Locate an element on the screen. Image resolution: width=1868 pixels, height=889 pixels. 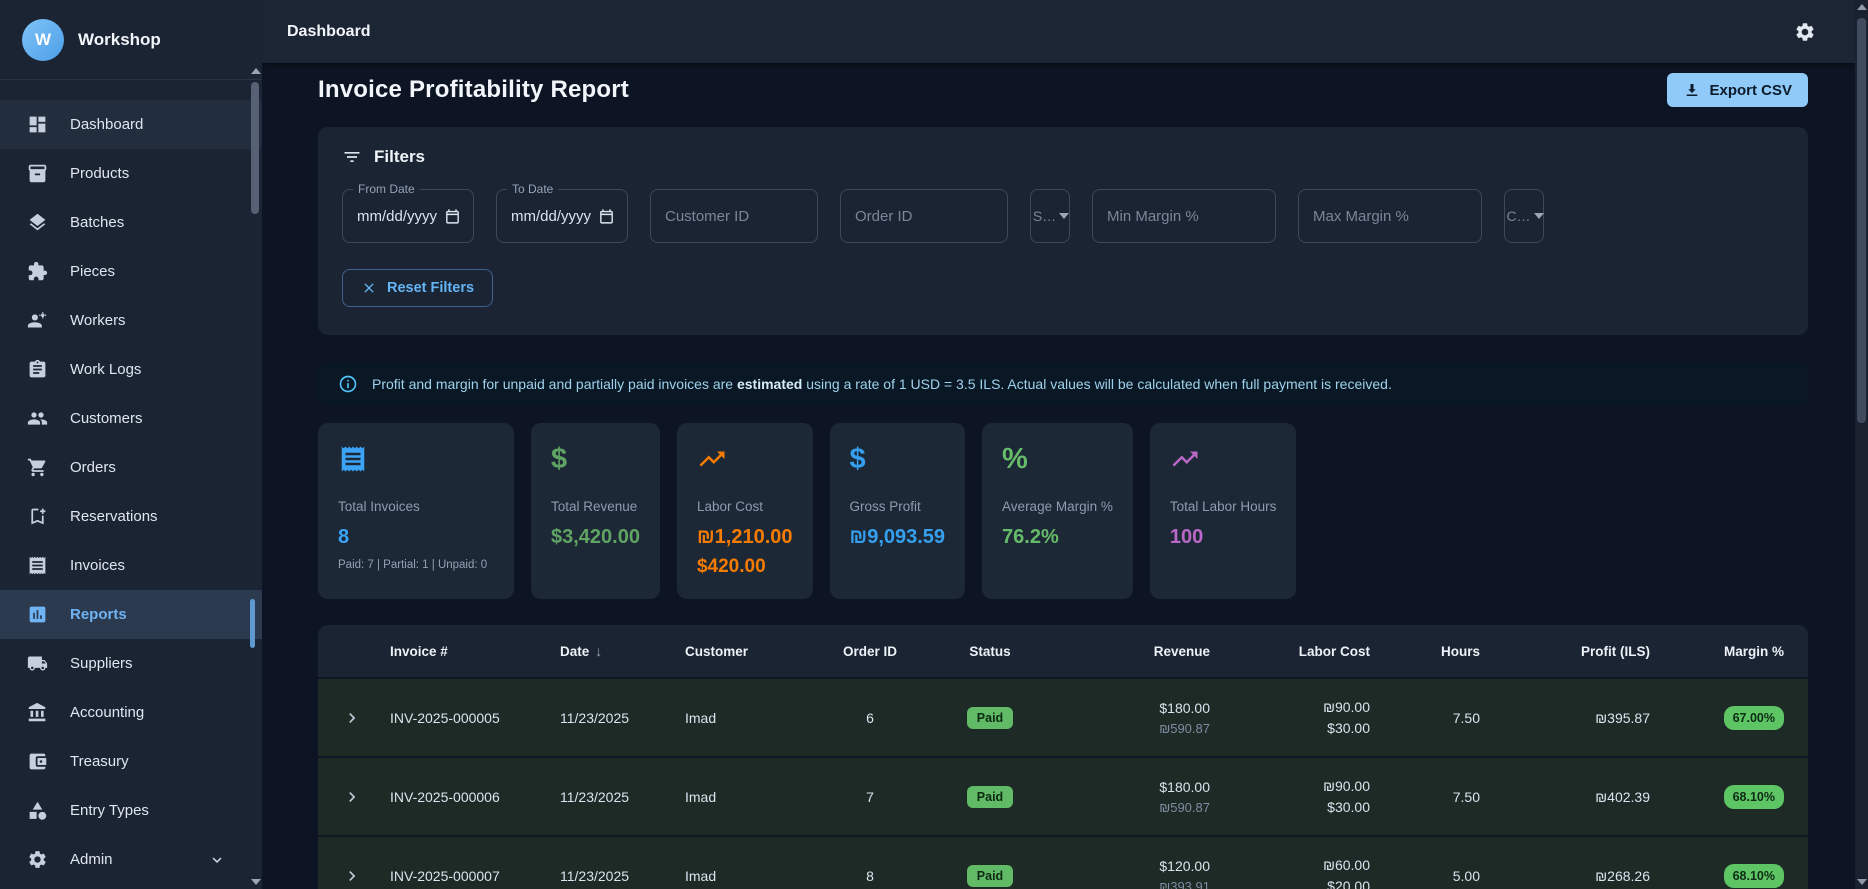
header-order-id: Order ID is located at coordinates (870, 651).